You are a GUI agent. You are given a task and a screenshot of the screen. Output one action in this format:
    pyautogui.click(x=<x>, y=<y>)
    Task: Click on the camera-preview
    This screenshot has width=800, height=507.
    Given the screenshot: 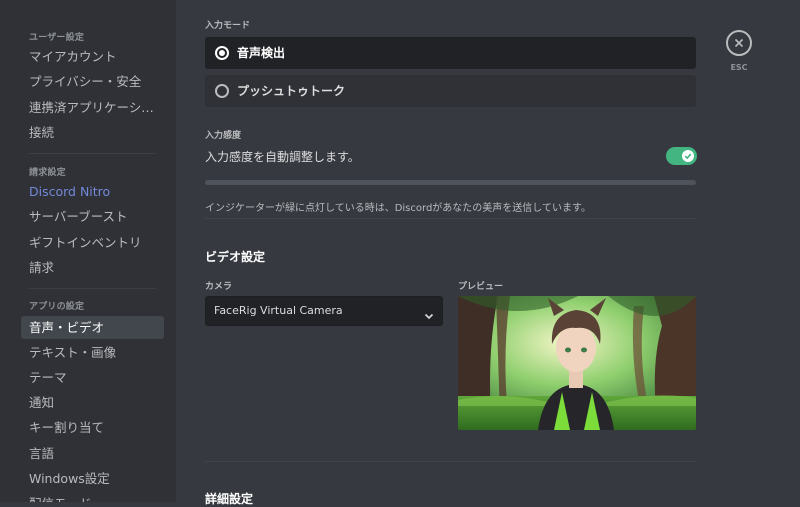 What is the action you would take?
    pyautogui.click(x=577, y=363)
    